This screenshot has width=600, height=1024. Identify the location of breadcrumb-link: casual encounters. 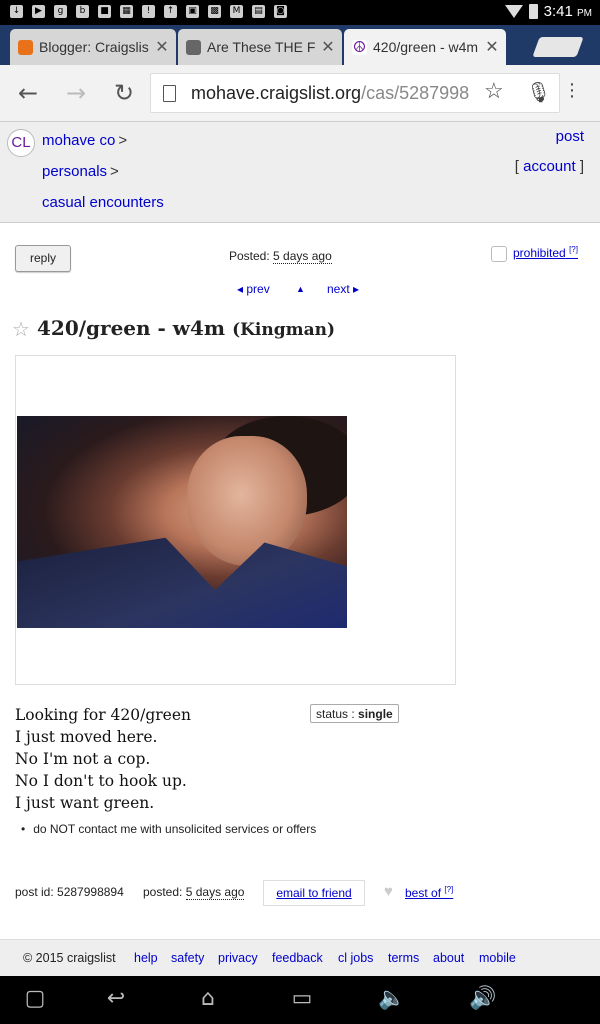
(103, 202).